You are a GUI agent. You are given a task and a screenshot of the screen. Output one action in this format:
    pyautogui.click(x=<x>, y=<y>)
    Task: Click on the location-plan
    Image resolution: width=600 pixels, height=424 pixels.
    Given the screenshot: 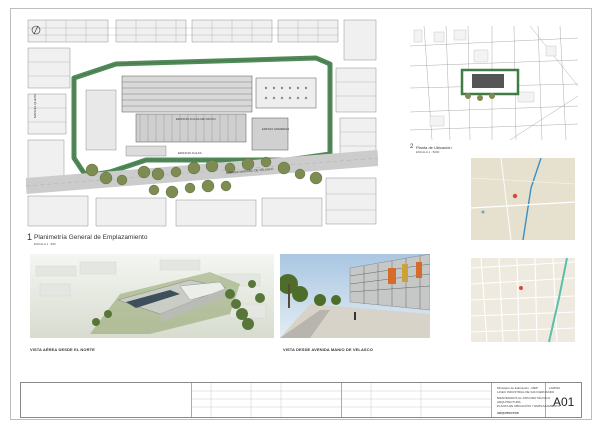 What is the action you would take?
    pyautogui.click(x=494, y=83)
    